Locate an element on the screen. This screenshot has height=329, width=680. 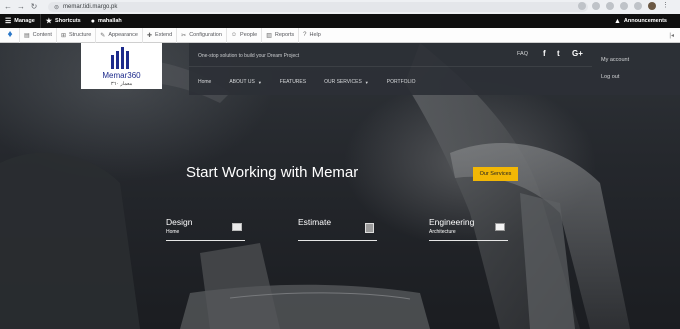
faq-link: FAQ is located at coordinates (522, 54).